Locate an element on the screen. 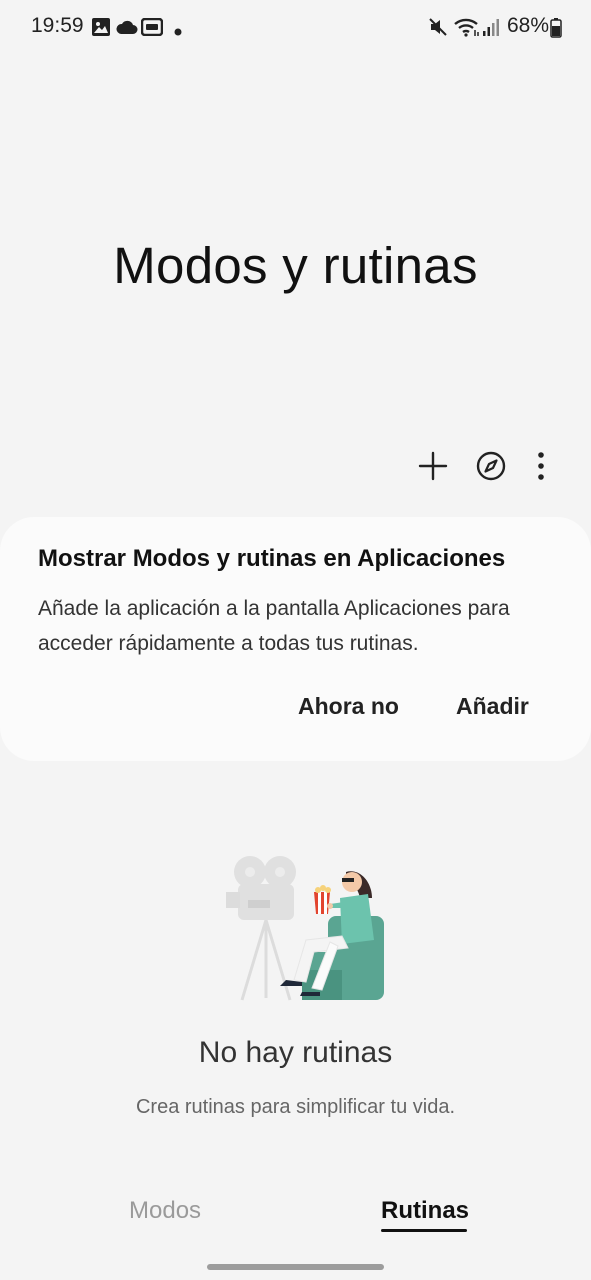  status-time: 19:59 is located at coordinates (57, 25).